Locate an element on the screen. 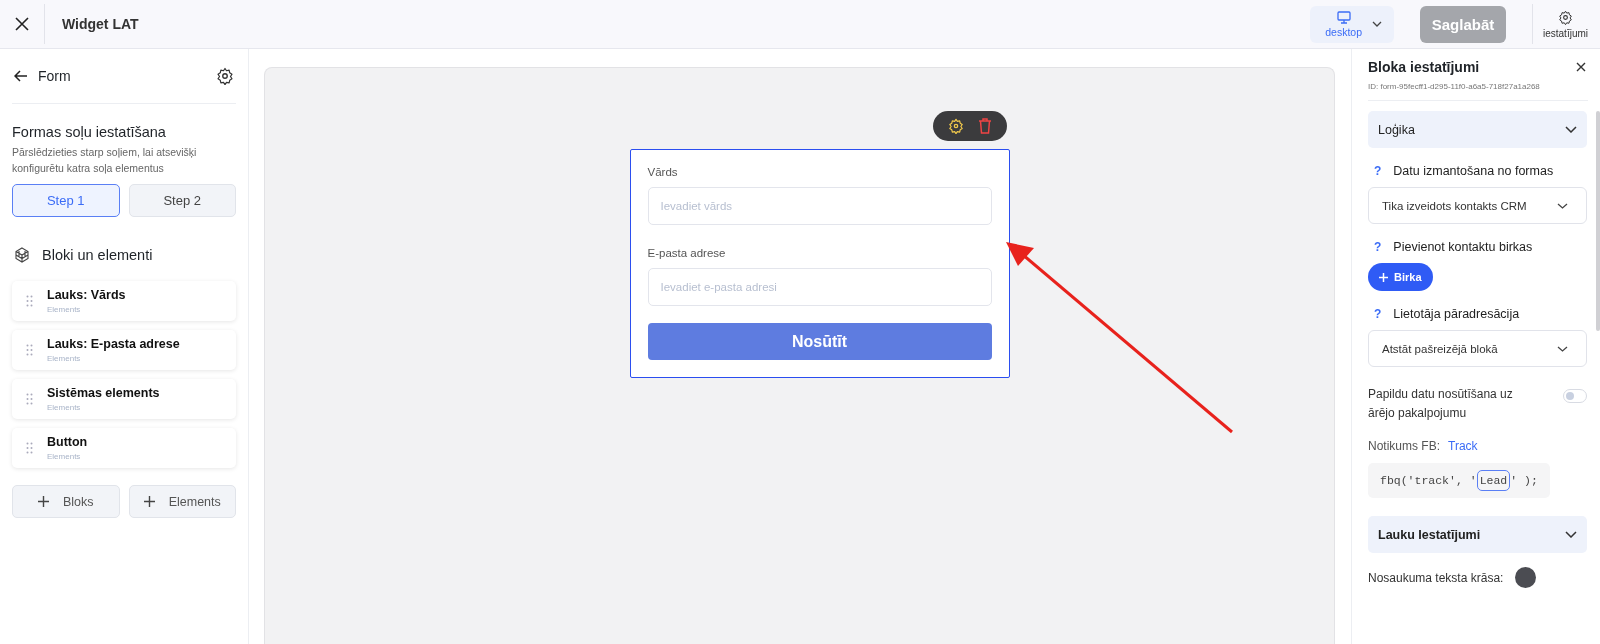 Image resolution: width=1600 pixels, height=644 pixels. event-link: Track is located at coordinates (1463, 446).